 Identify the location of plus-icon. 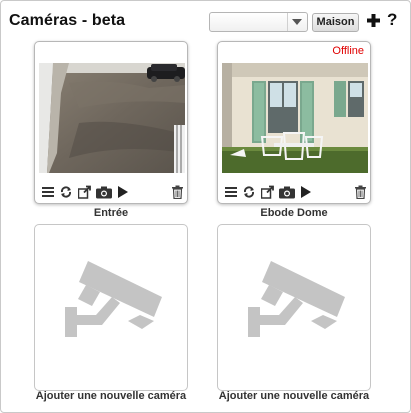
(373, 20).